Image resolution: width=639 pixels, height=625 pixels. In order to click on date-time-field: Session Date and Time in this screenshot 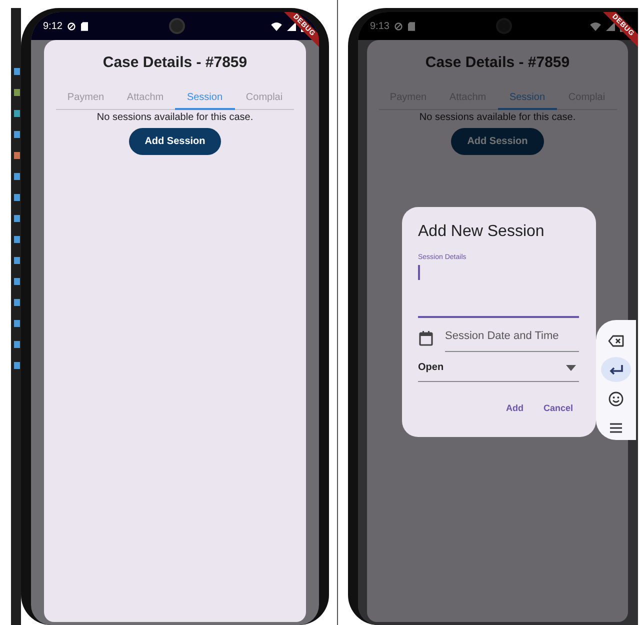, I will do `click(512, 341)`.